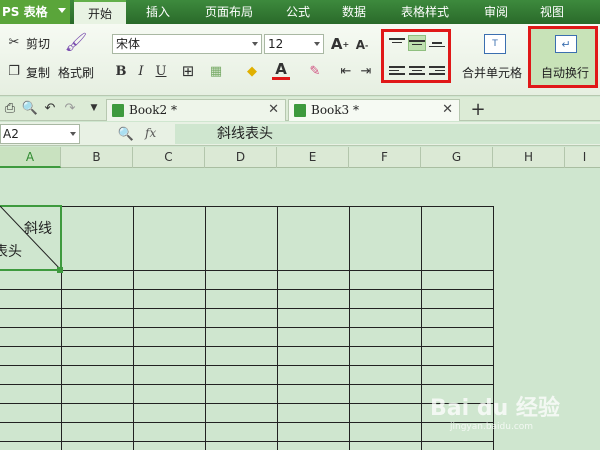 The image size is (600, 450). What do you see at coordinates (121, 71) in the screenshot?
I see `bold-button: B` at bounding box center [121, 71].